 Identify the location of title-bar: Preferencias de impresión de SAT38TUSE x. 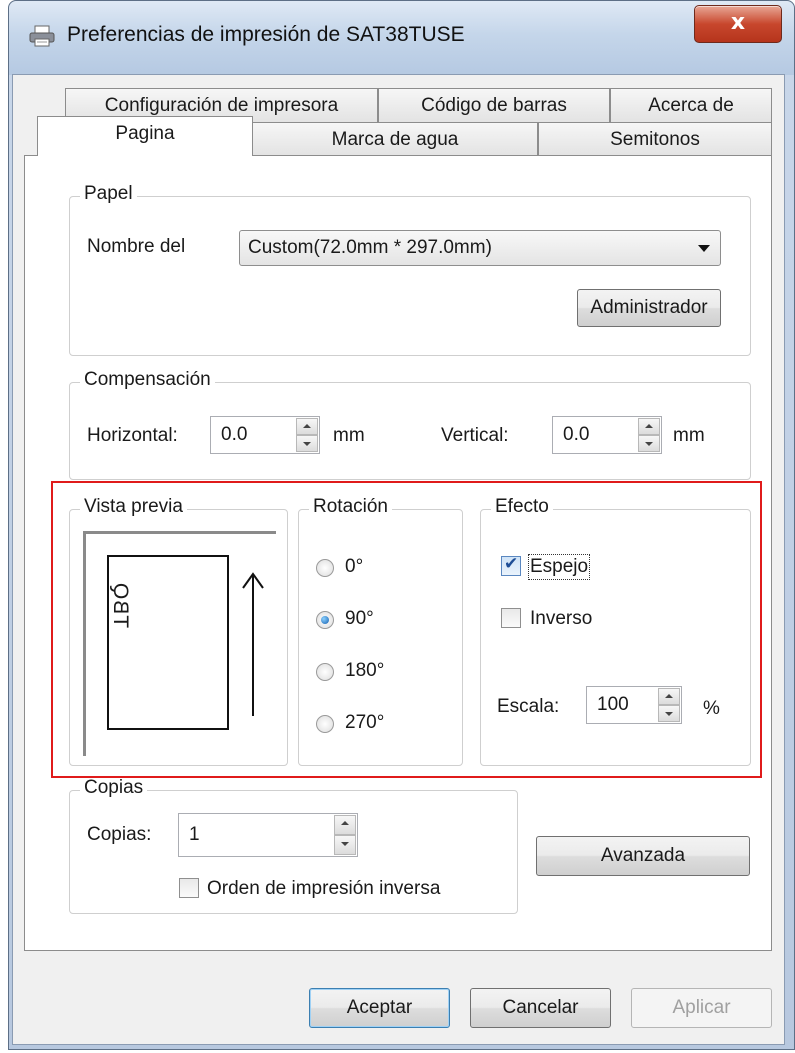
(401, 38).